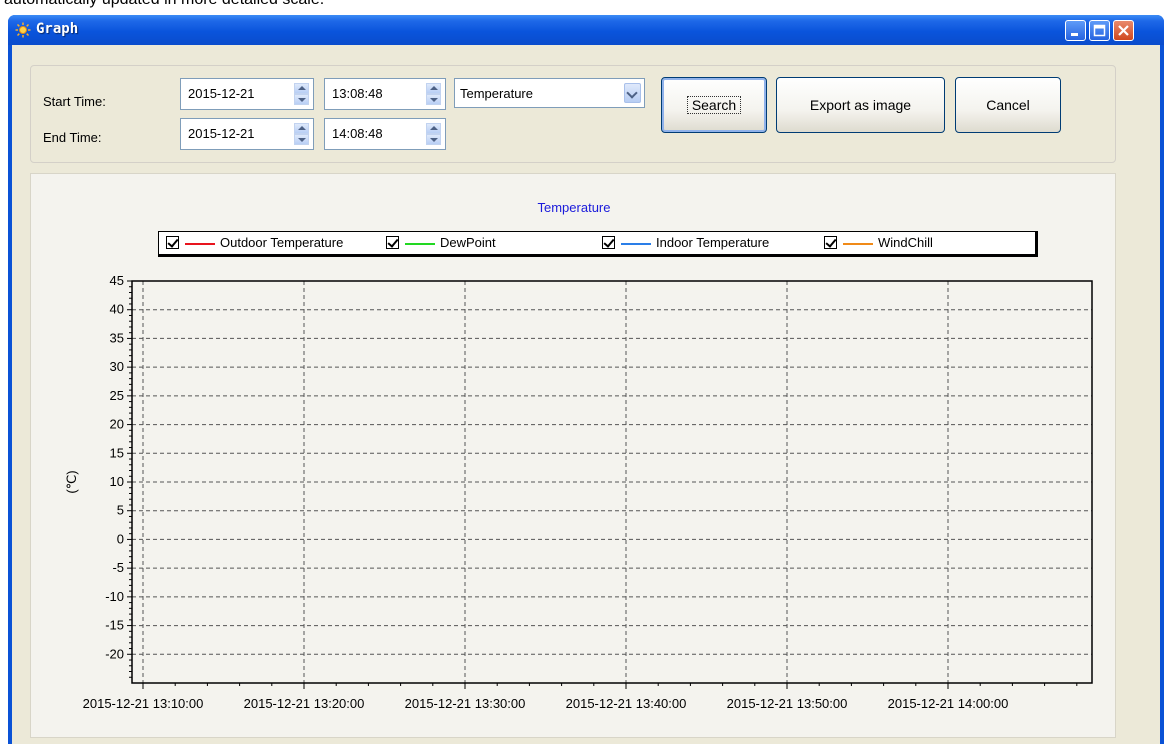 Image resolution: width=1164 pixels, height=744 pixels. Describe the element at coordinates (57, 29) in the screenshot. I see `window-title: Graph` at that location.